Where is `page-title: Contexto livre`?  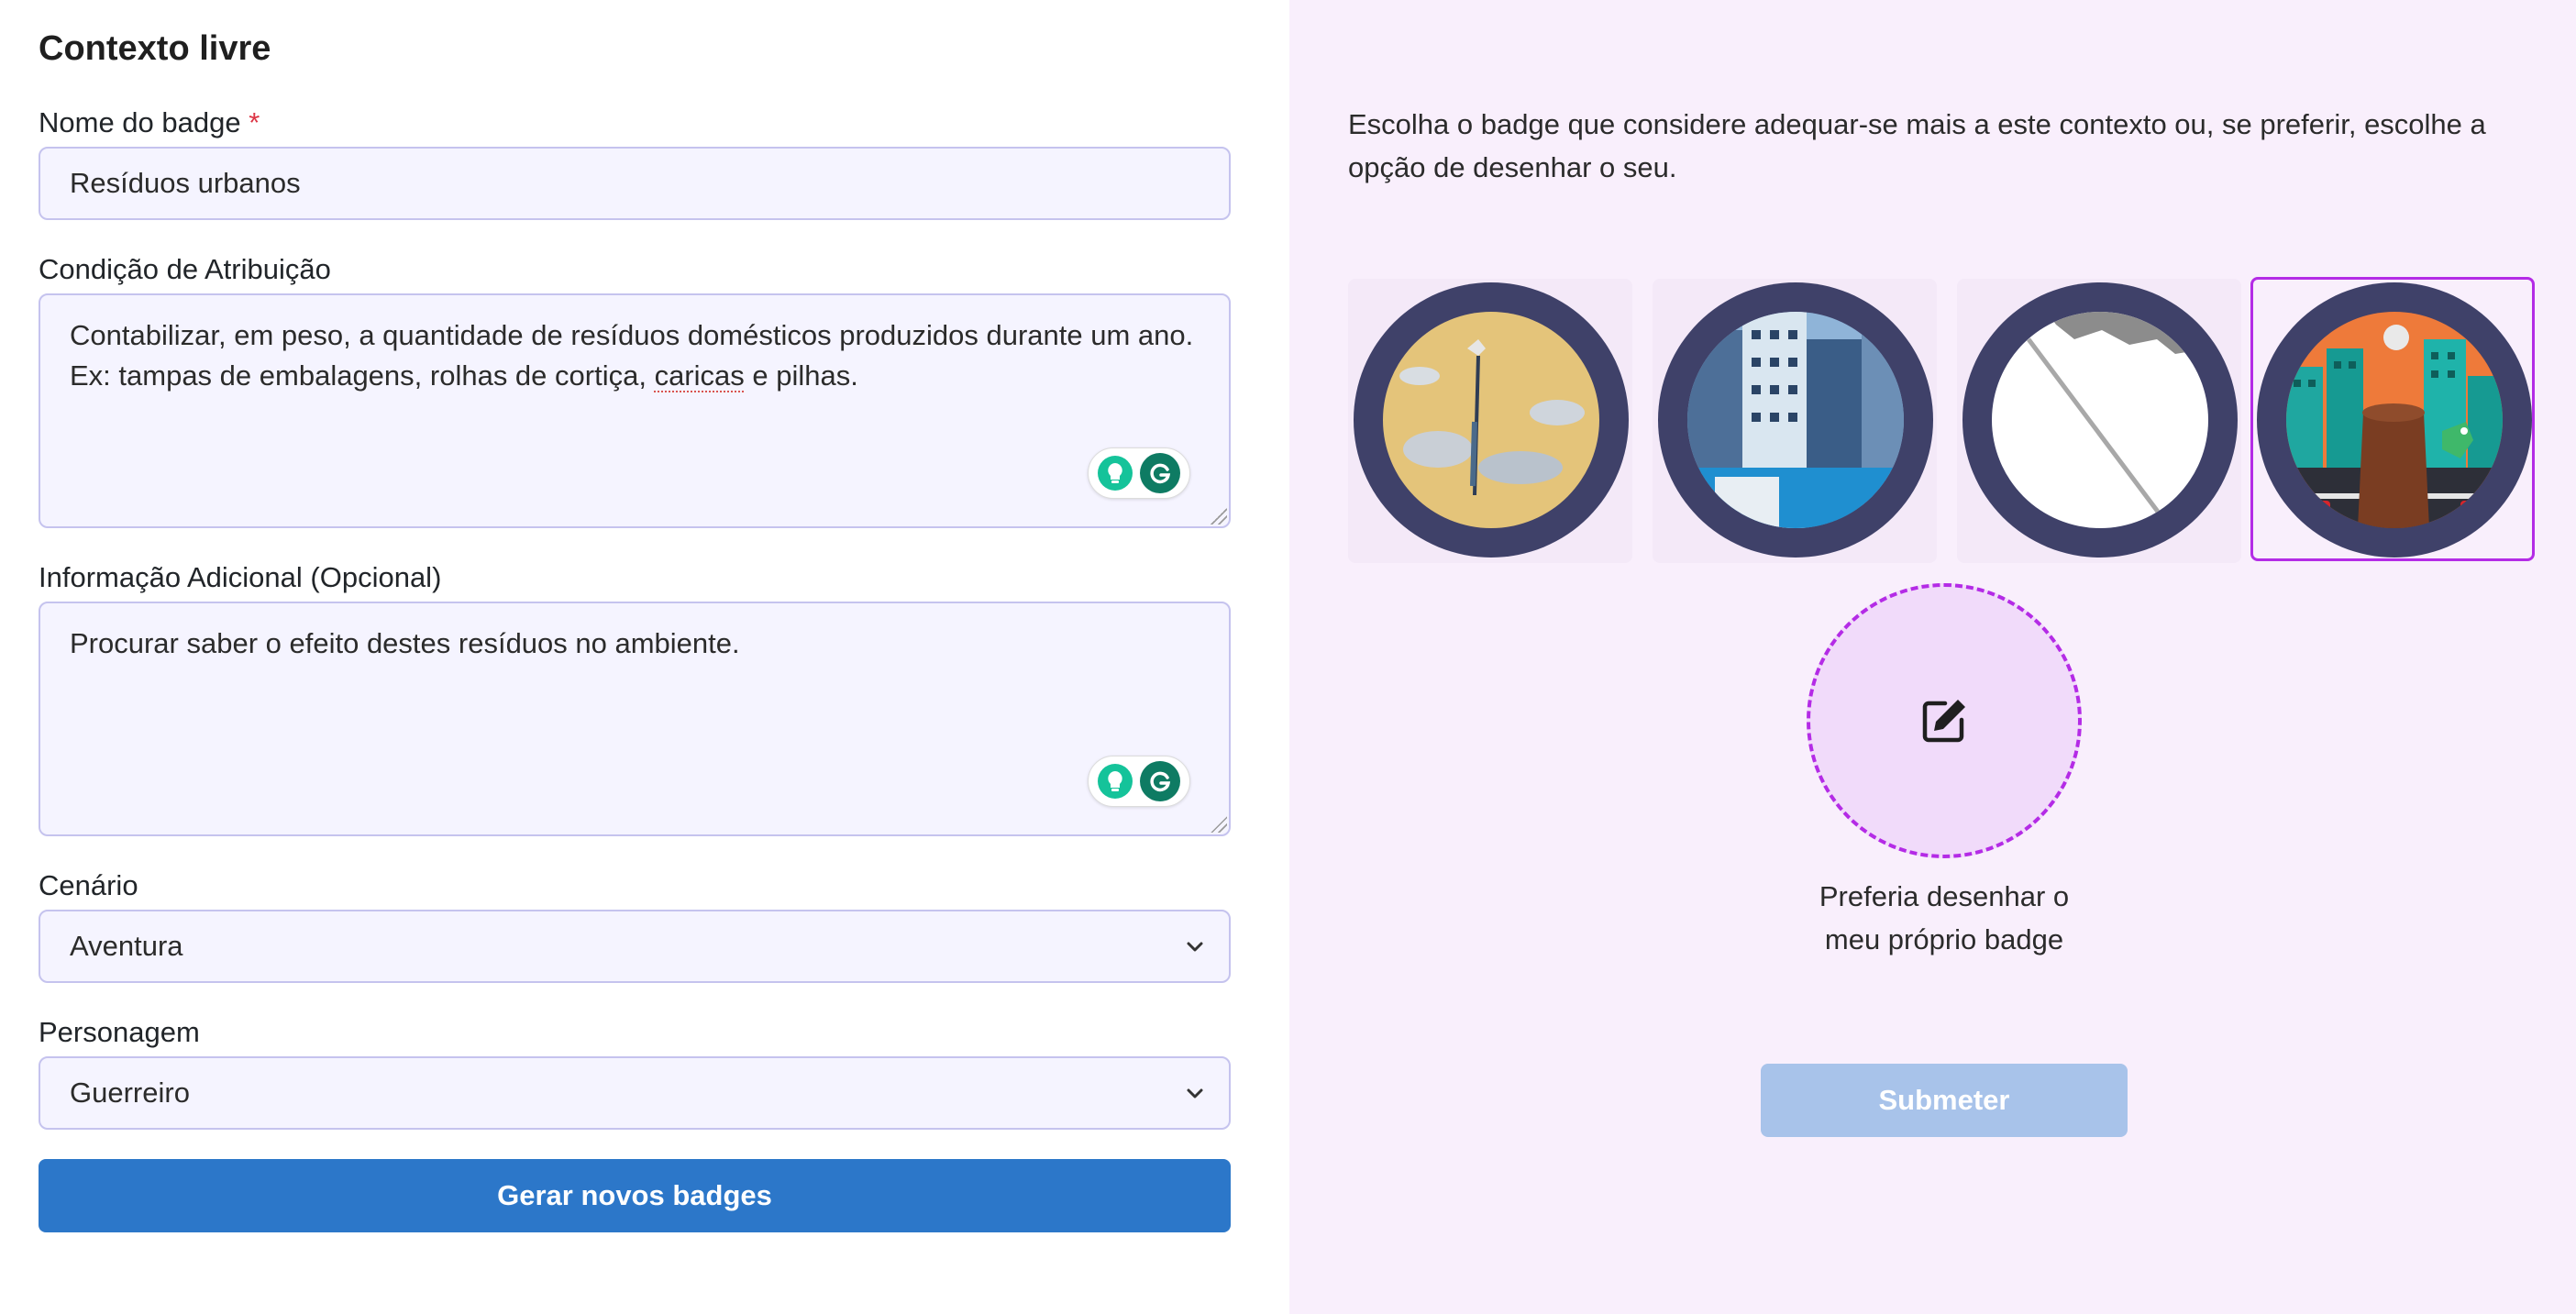 page-title: Contexto livre is located at coordinates (155, 48).